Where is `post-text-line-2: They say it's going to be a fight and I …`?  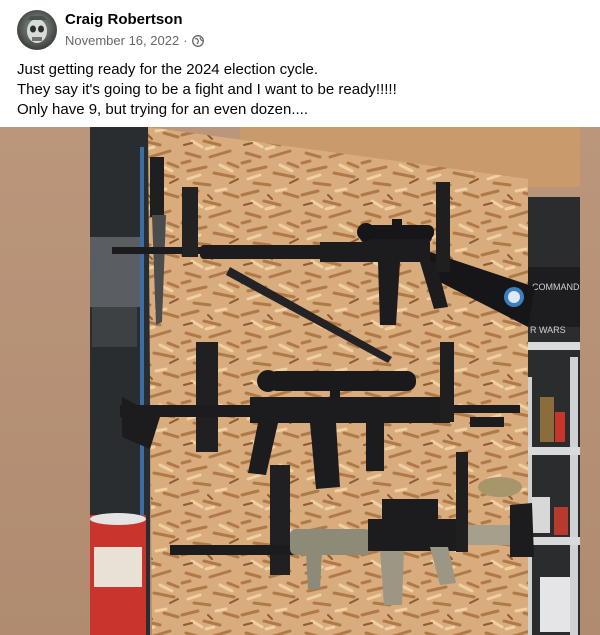 post-text-line-2: They say it's going to be a fight and I … is located at coordinates (207, 89).